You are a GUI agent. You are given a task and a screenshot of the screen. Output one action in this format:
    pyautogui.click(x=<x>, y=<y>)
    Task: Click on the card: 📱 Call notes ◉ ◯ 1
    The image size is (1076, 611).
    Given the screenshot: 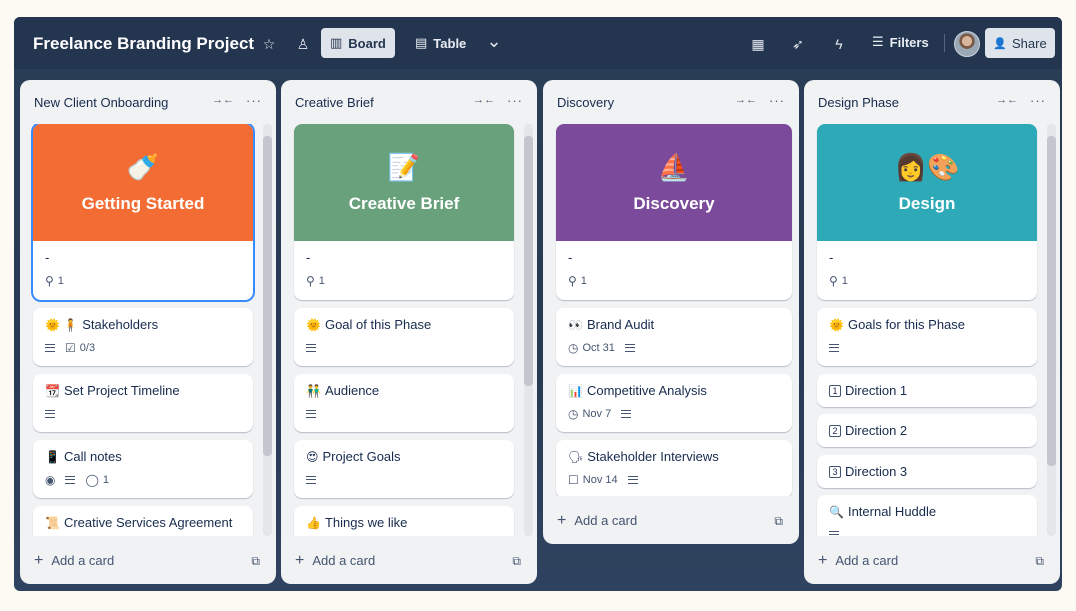 What is the action you would take?
    pyautogui.click(x=143, y=469)
    